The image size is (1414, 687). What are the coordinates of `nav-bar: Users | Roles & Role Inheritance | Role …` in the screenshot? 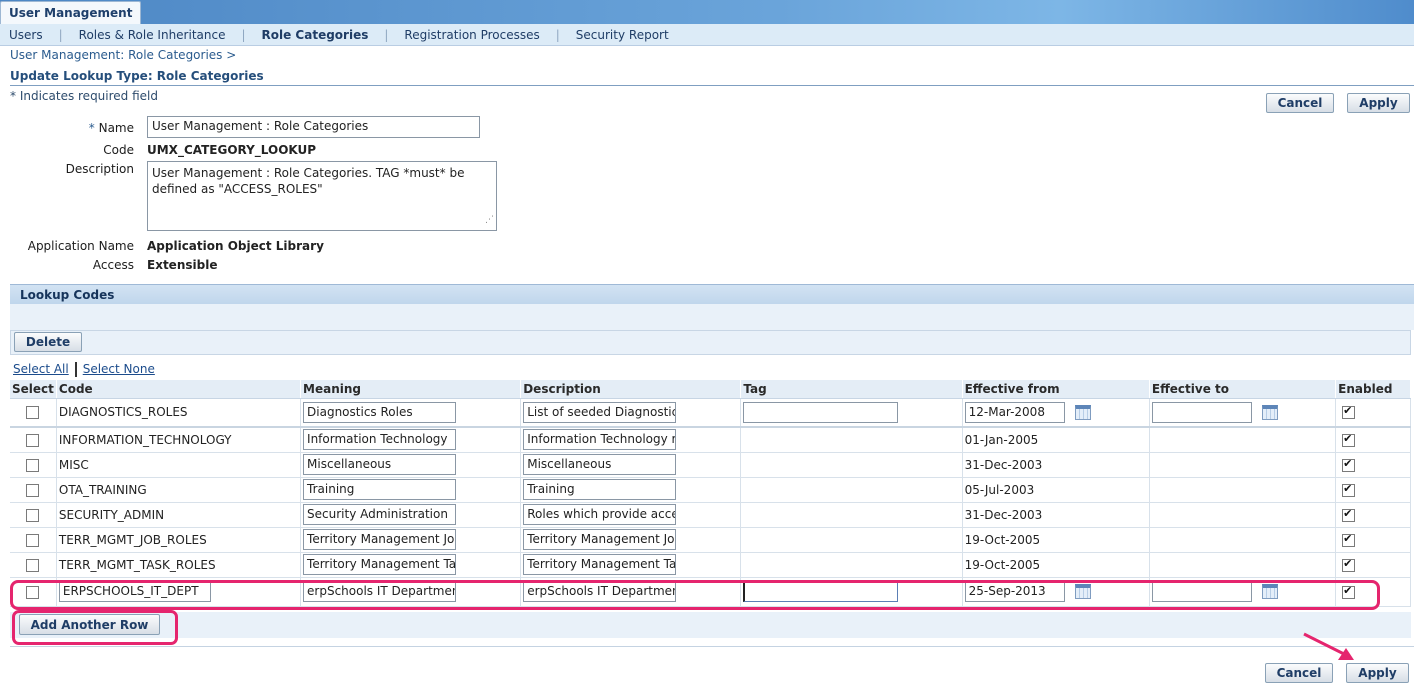 It's located at (707, 35).